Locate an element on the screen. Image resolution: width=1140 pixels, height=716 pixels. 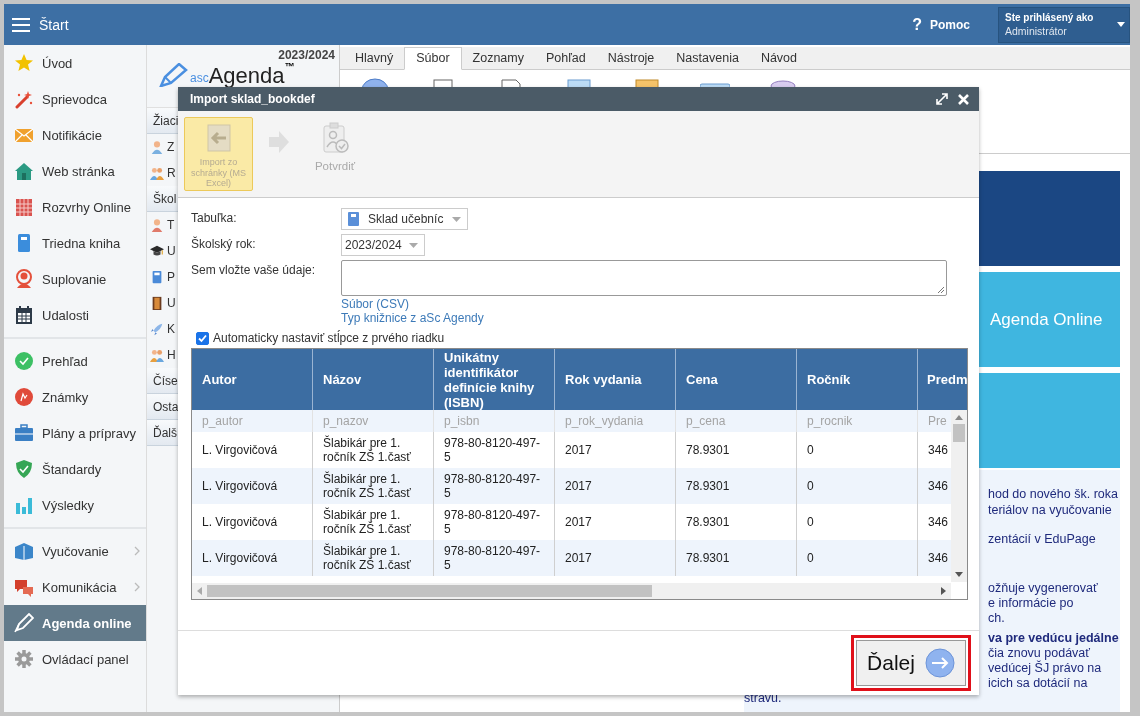
news-text: e informácie po is located at coordinates (1031, 603).